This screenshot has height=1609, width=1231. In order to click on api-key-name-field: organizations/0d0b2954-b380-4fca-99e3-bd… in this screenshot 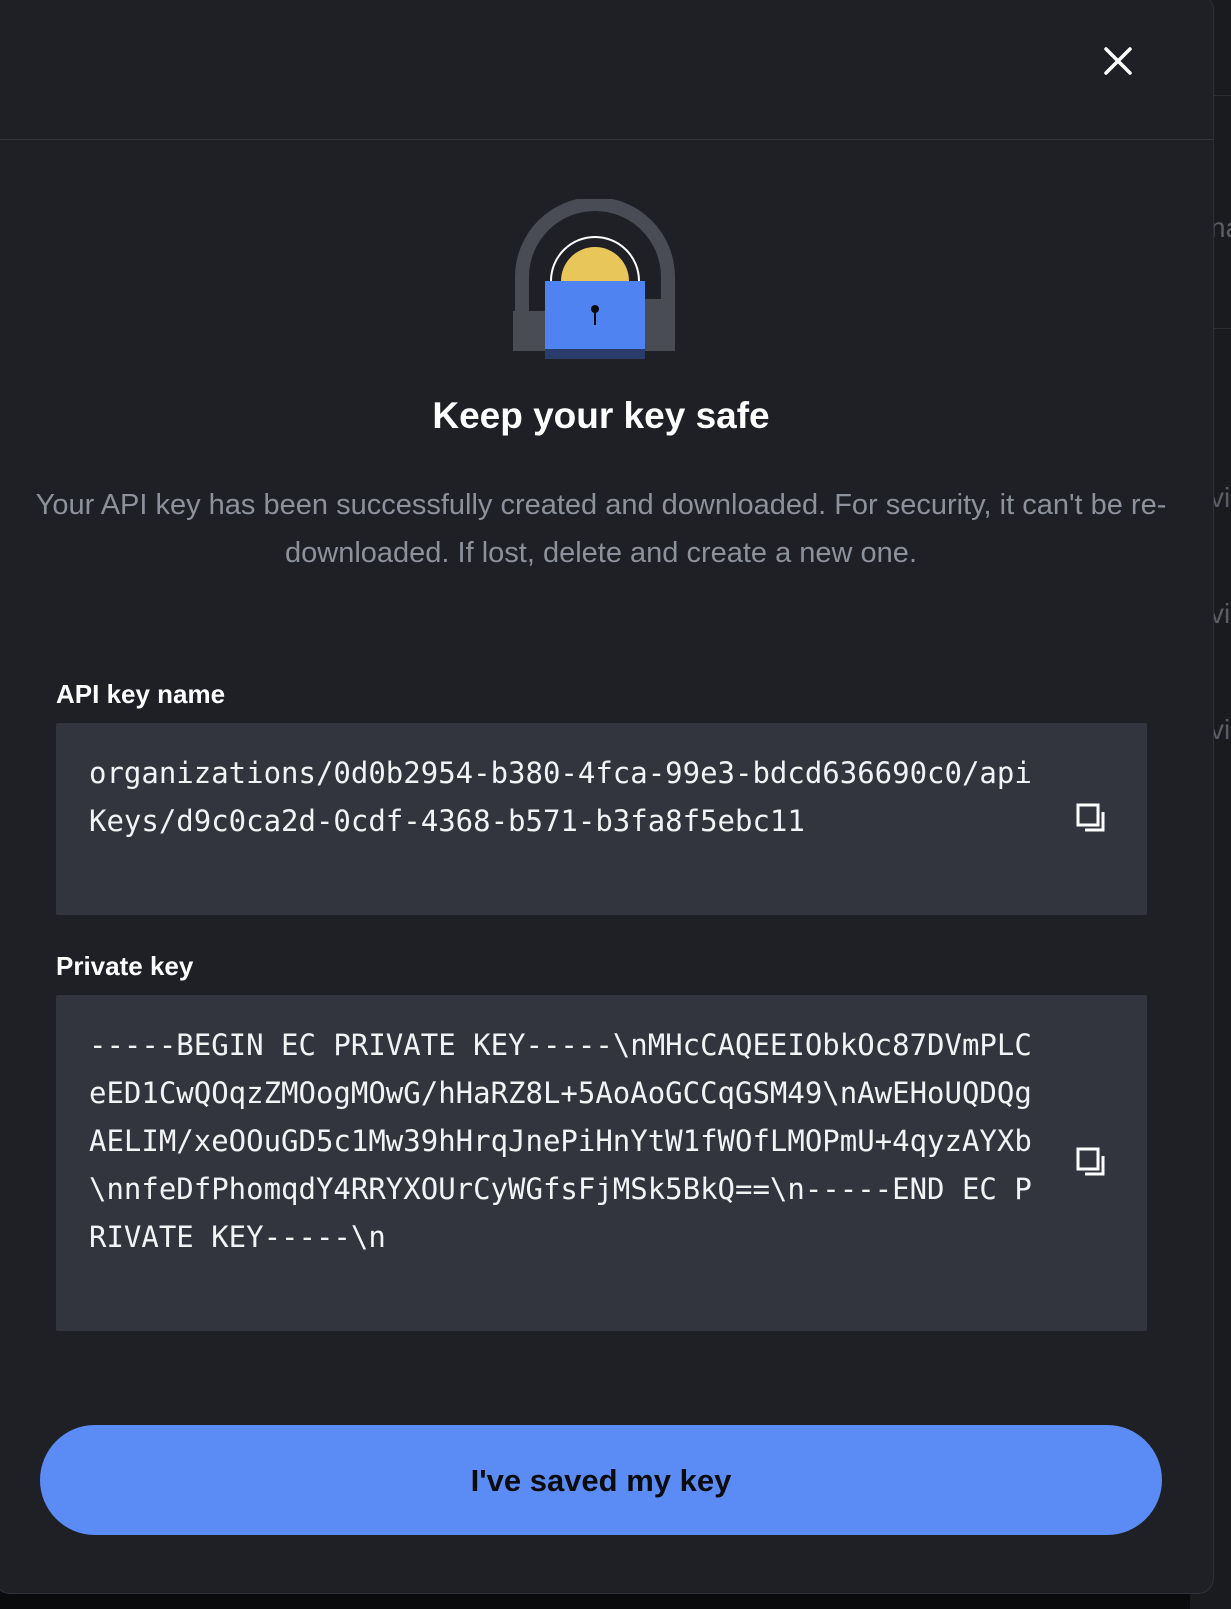, I will do `click(601, 819)`.